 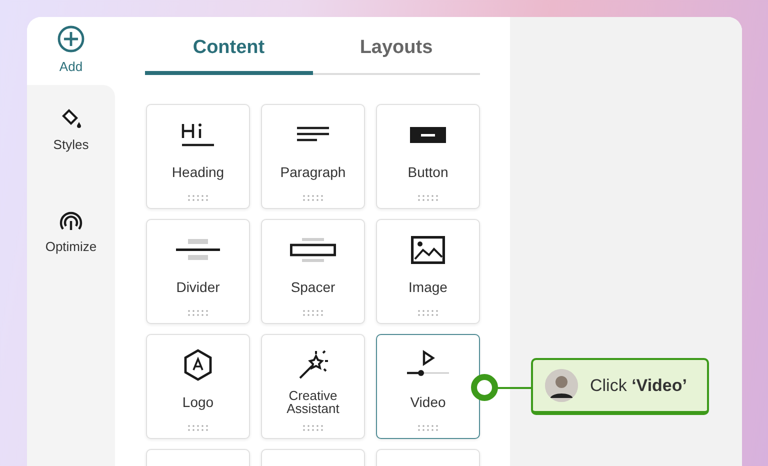 What do you see at coordinates (228, 46) in the screenshot?
I see `tab: Content` at bounding box center [228, 46].